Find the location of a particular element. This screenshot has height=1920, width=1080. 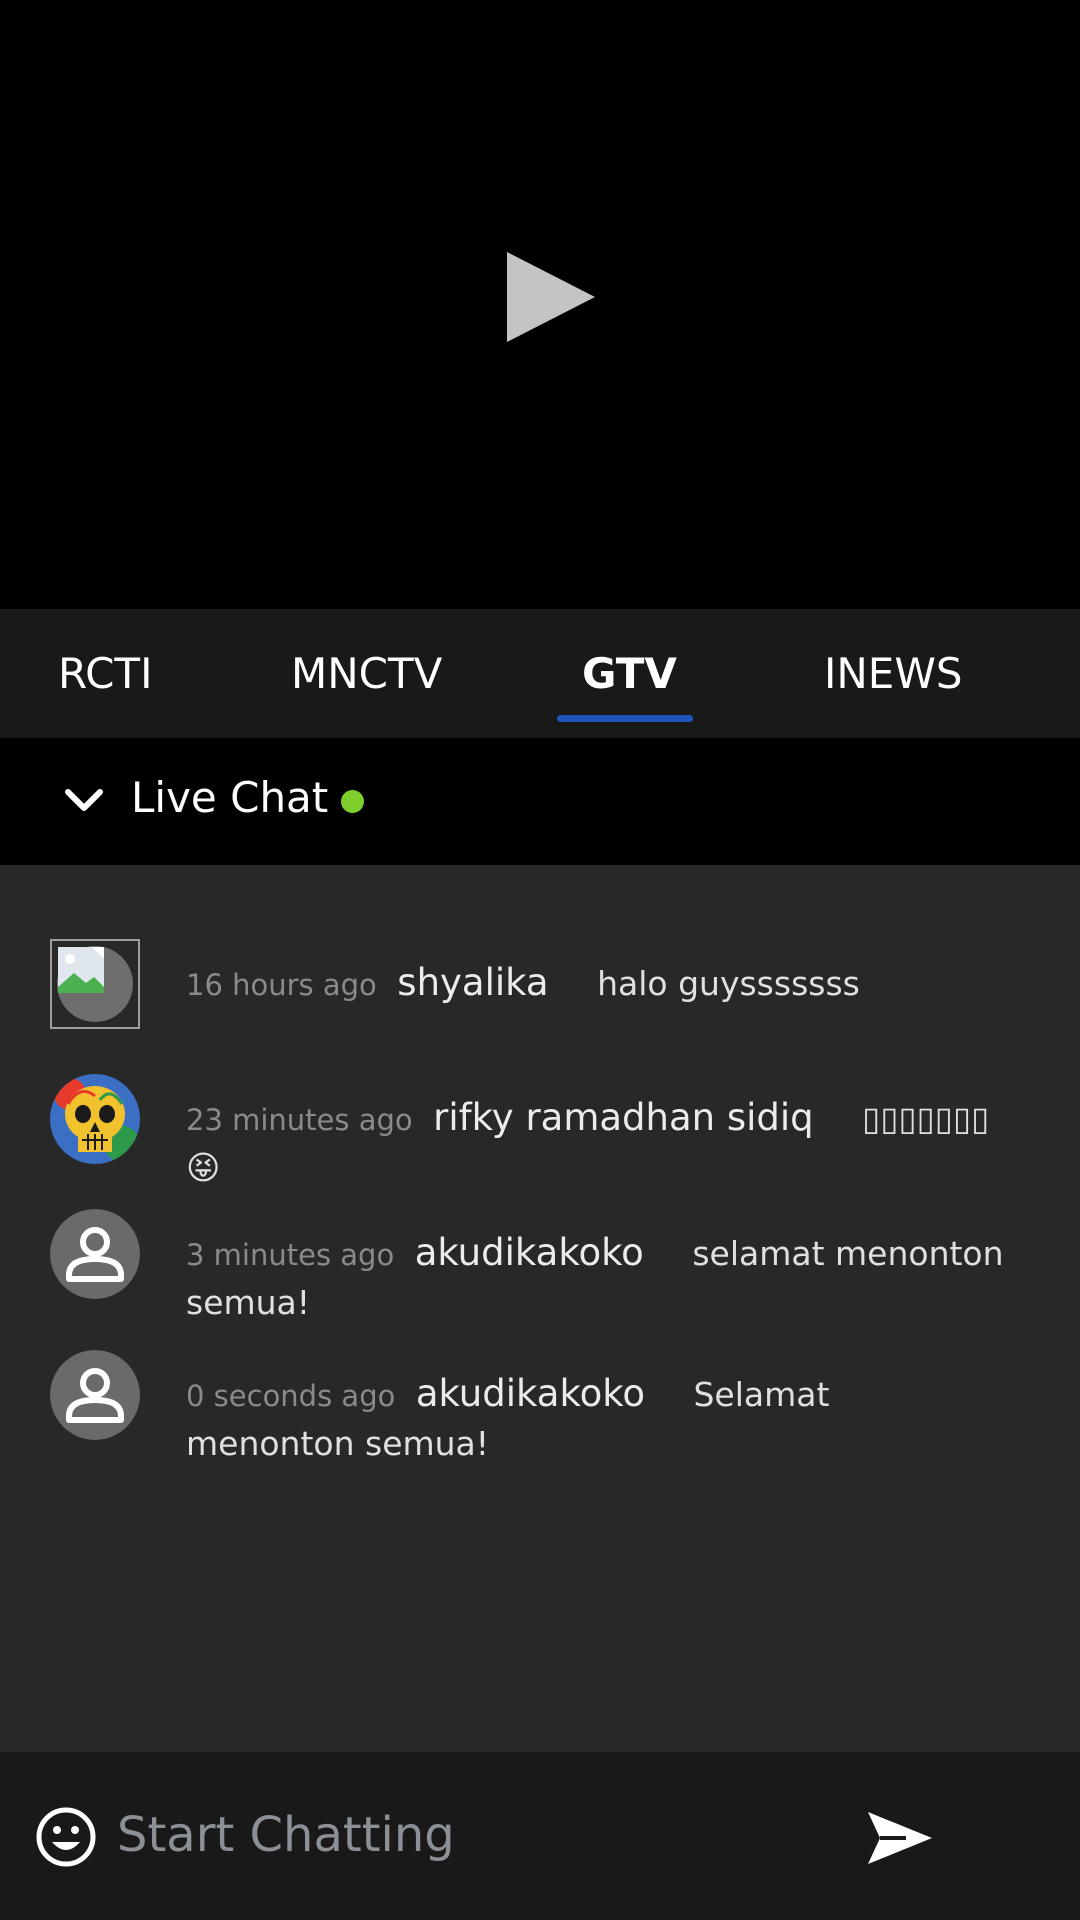

message-time: 3 minutes ago is located at coordinates (290, 1255).